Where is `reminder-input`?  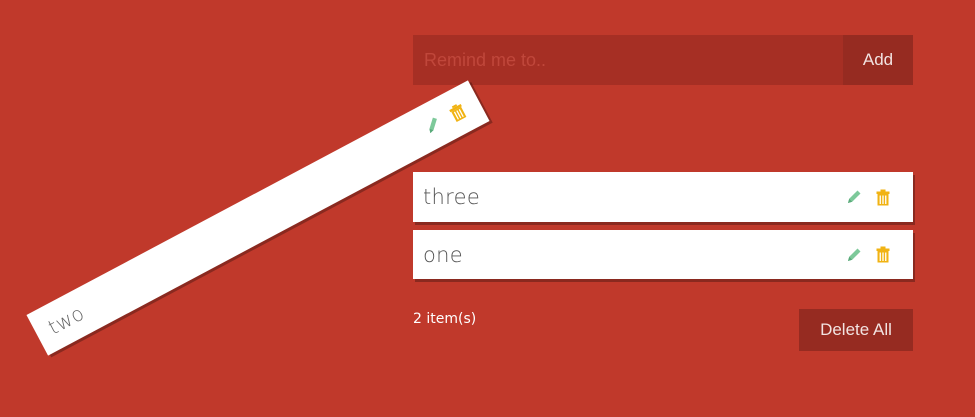 reminder-input is located at coordinates (628, 60).